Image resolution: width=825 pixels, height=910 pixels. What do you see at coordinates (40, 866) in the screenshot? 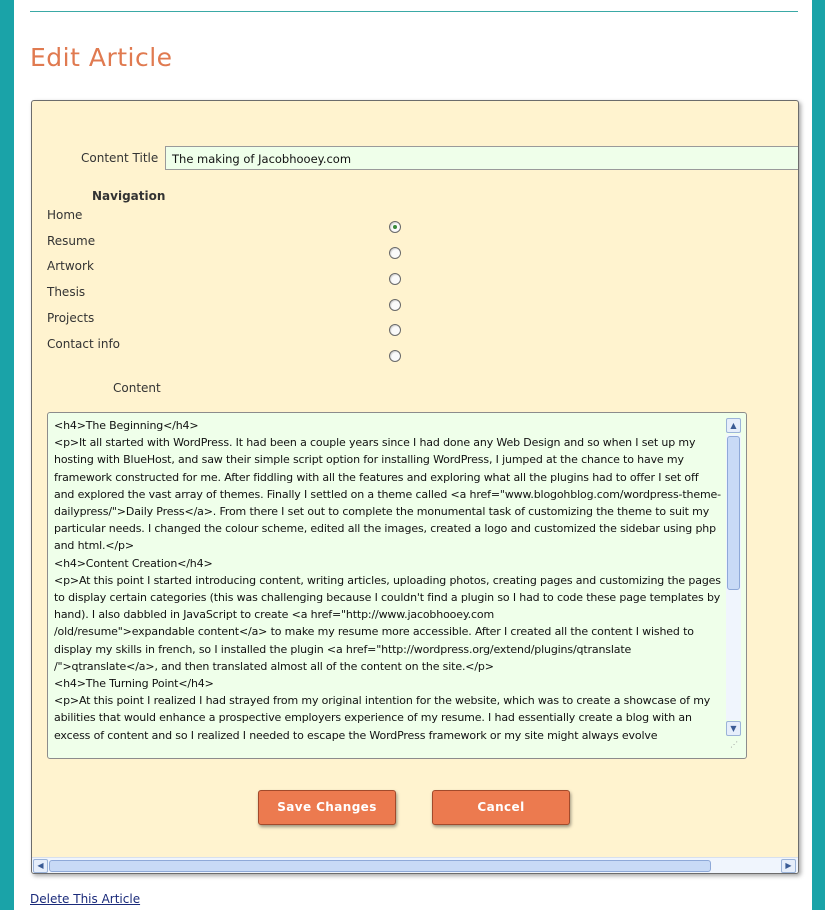
I see `scroll-left-arrow-icon: ◀` at bounding box center [40, 866].